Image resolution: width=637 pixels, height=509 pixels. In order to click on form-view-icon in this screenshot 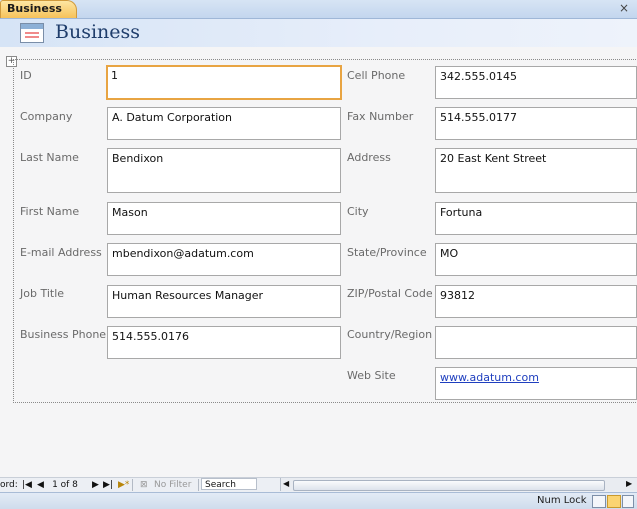, I will do `click(599, 501)`.